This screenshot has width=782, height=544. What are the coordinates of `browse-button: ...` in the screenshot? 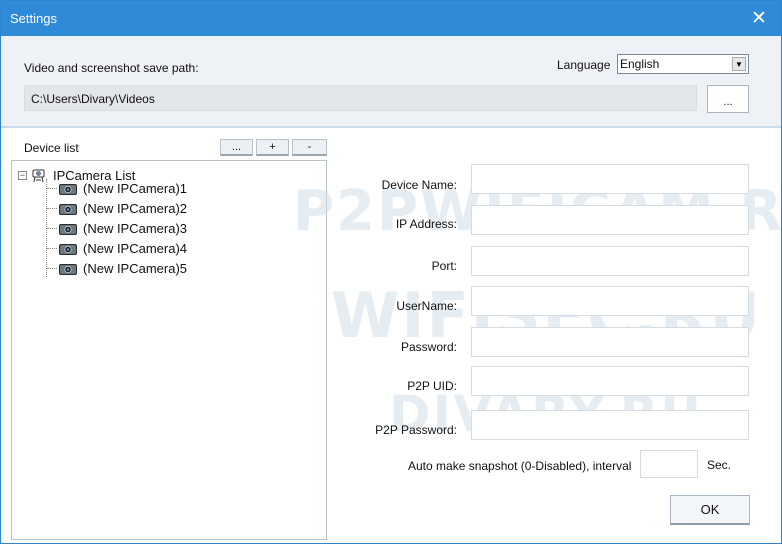 It's located at (728, 99).